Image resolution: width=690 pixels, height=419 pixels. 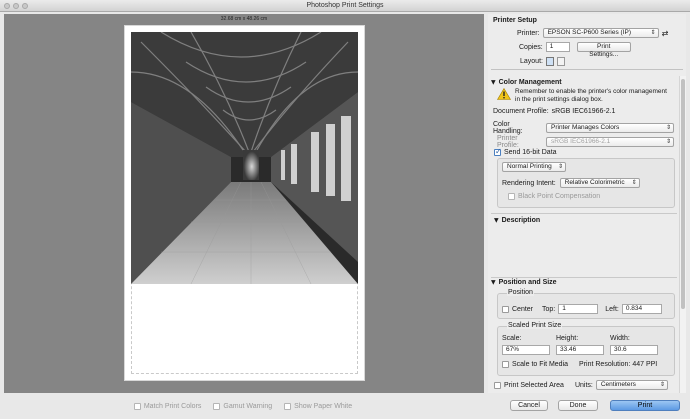 I want to click on window-controls, so click(x=16, y=6).